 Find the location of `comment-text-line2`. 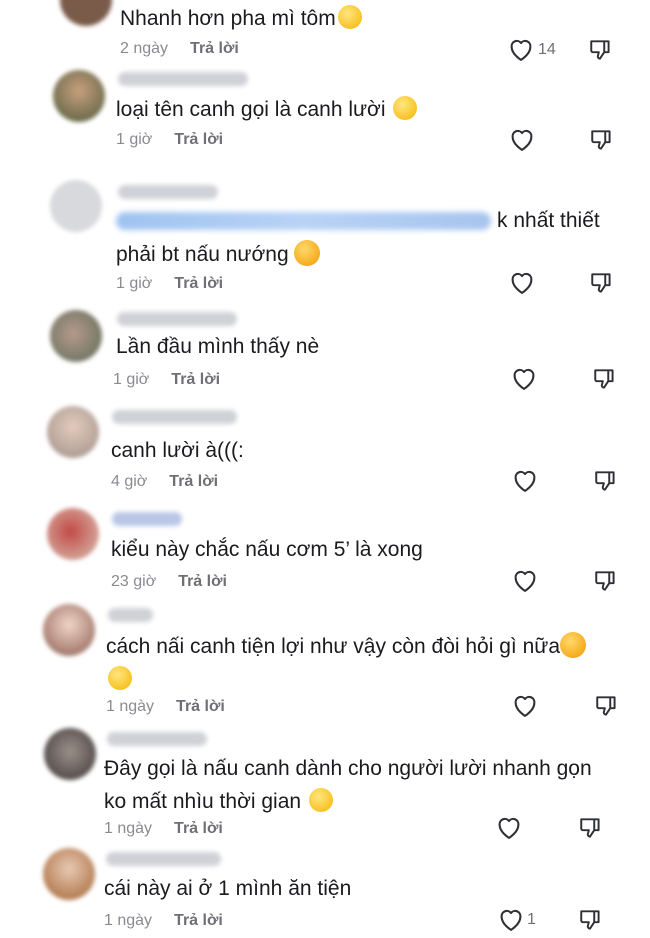

comment-text-line2 is located at coordinates (119, 679).